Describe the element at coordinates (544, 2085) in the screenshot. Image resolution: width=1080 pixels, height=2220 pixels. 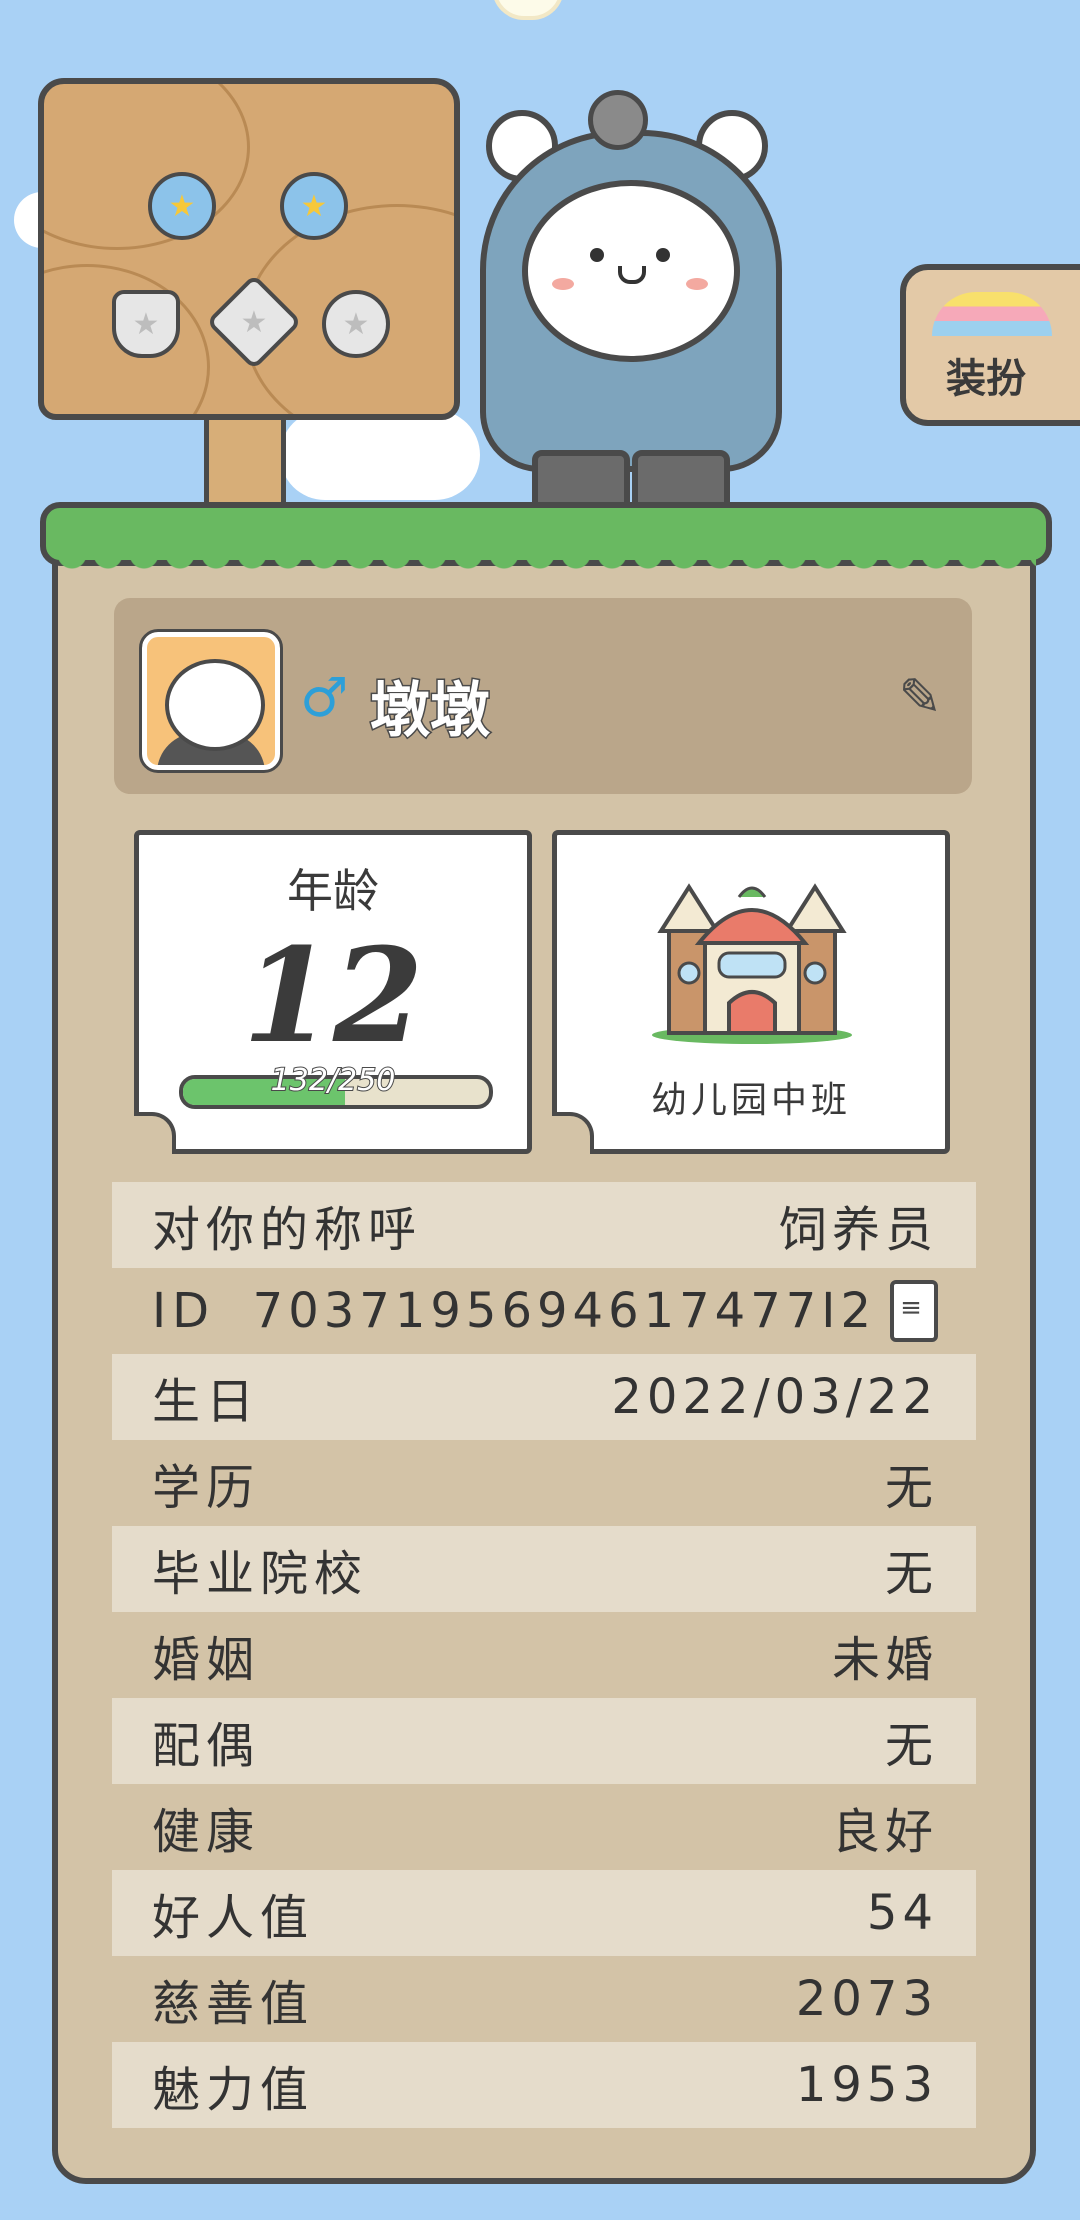
I see `list-item: 魅力值 1953` at that location.